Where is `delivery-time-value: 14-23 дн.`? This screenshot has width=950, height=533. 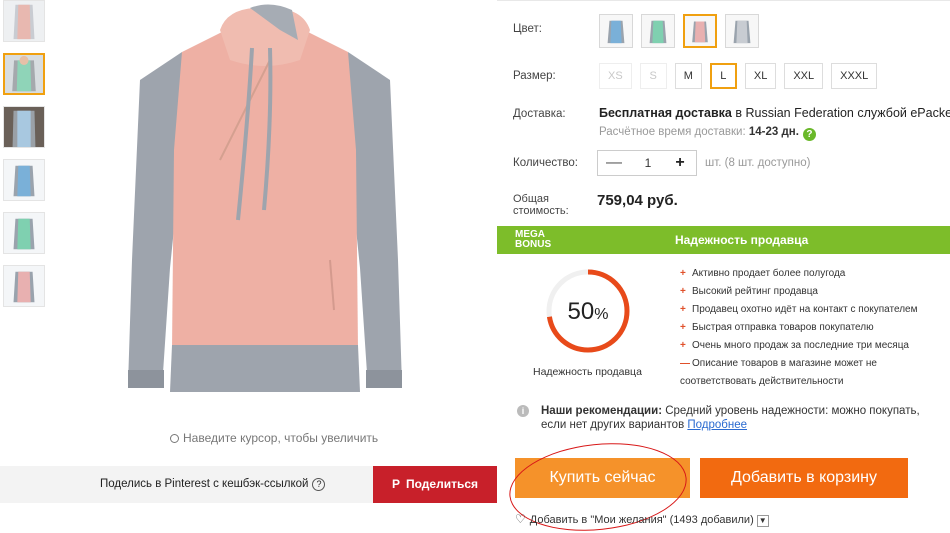 delivery-time-value: 14-23 дн. is located at coordinates (773, 132).